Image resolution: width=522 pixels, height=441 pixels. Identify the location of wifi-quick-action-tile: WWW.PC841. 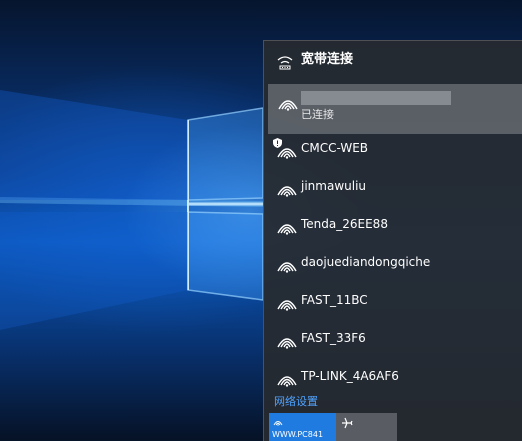
(302, 427).